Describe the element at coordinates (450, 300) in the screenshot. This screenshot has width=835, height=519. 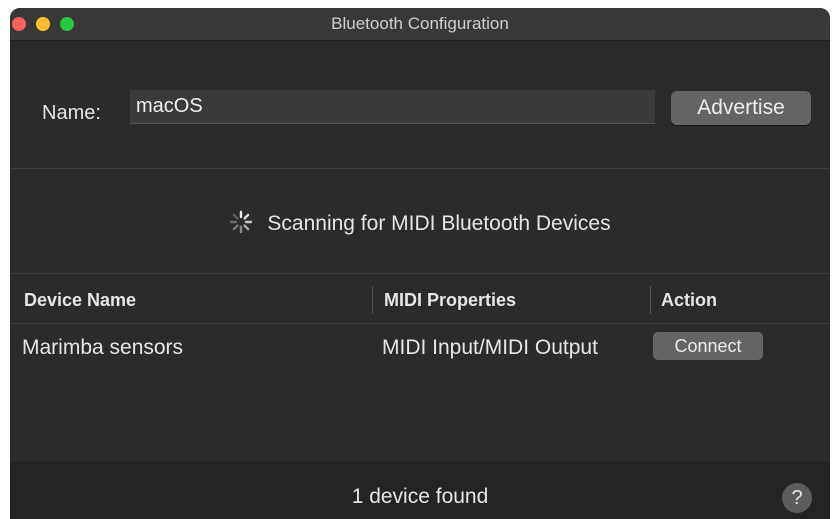
I see `column-header-midi-properties: MIDI Properties` at that location.